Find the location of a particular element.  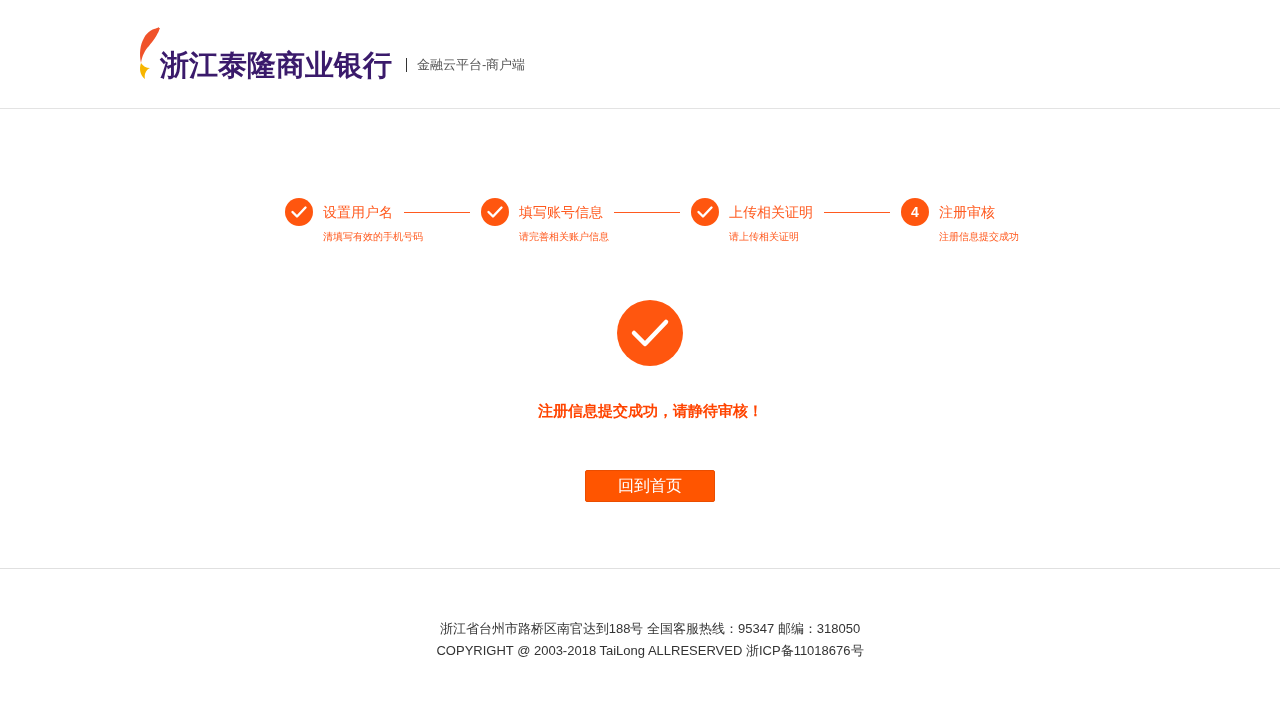

bank-name: 浙江泰隆商业银行 is located at coordinates (276, 65).